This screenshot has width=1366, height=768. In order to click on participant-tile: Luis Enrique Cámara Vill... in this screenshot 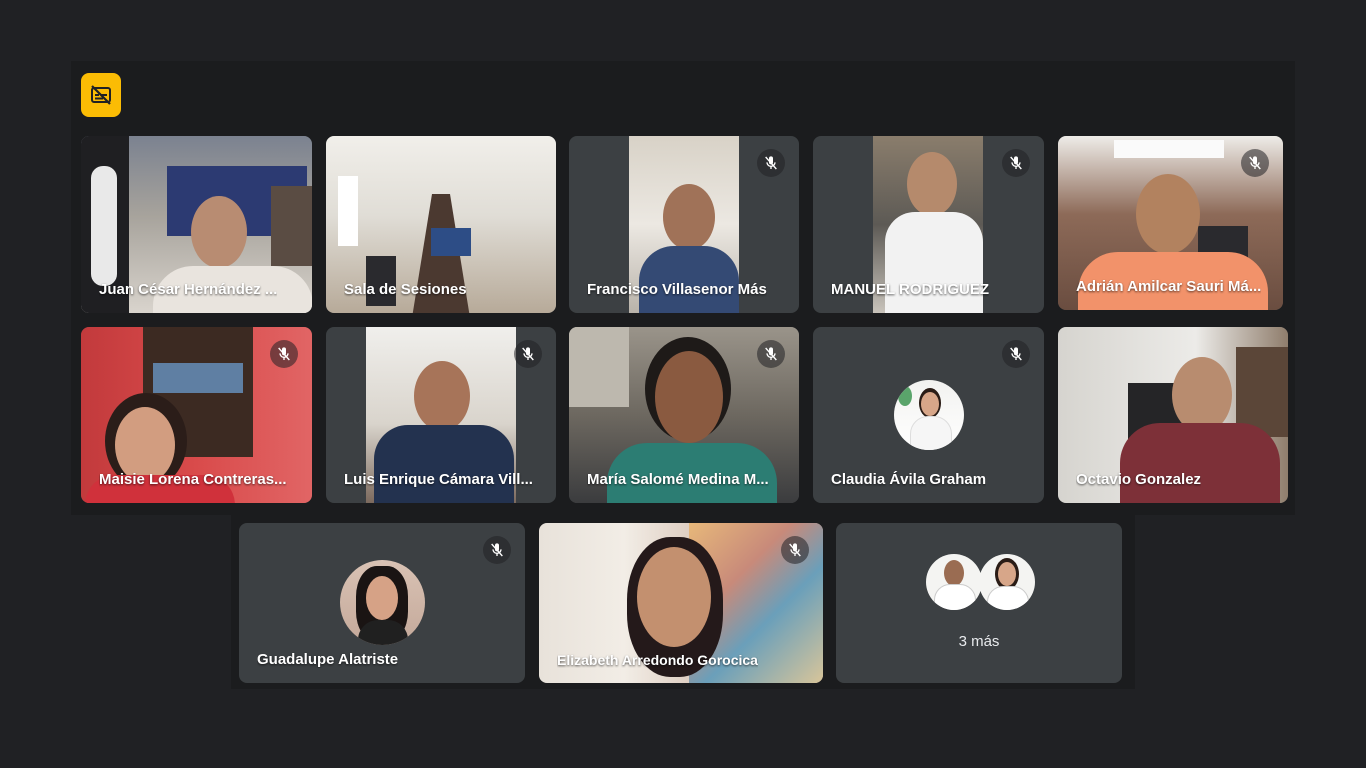, I will do `click(441, 415)`.